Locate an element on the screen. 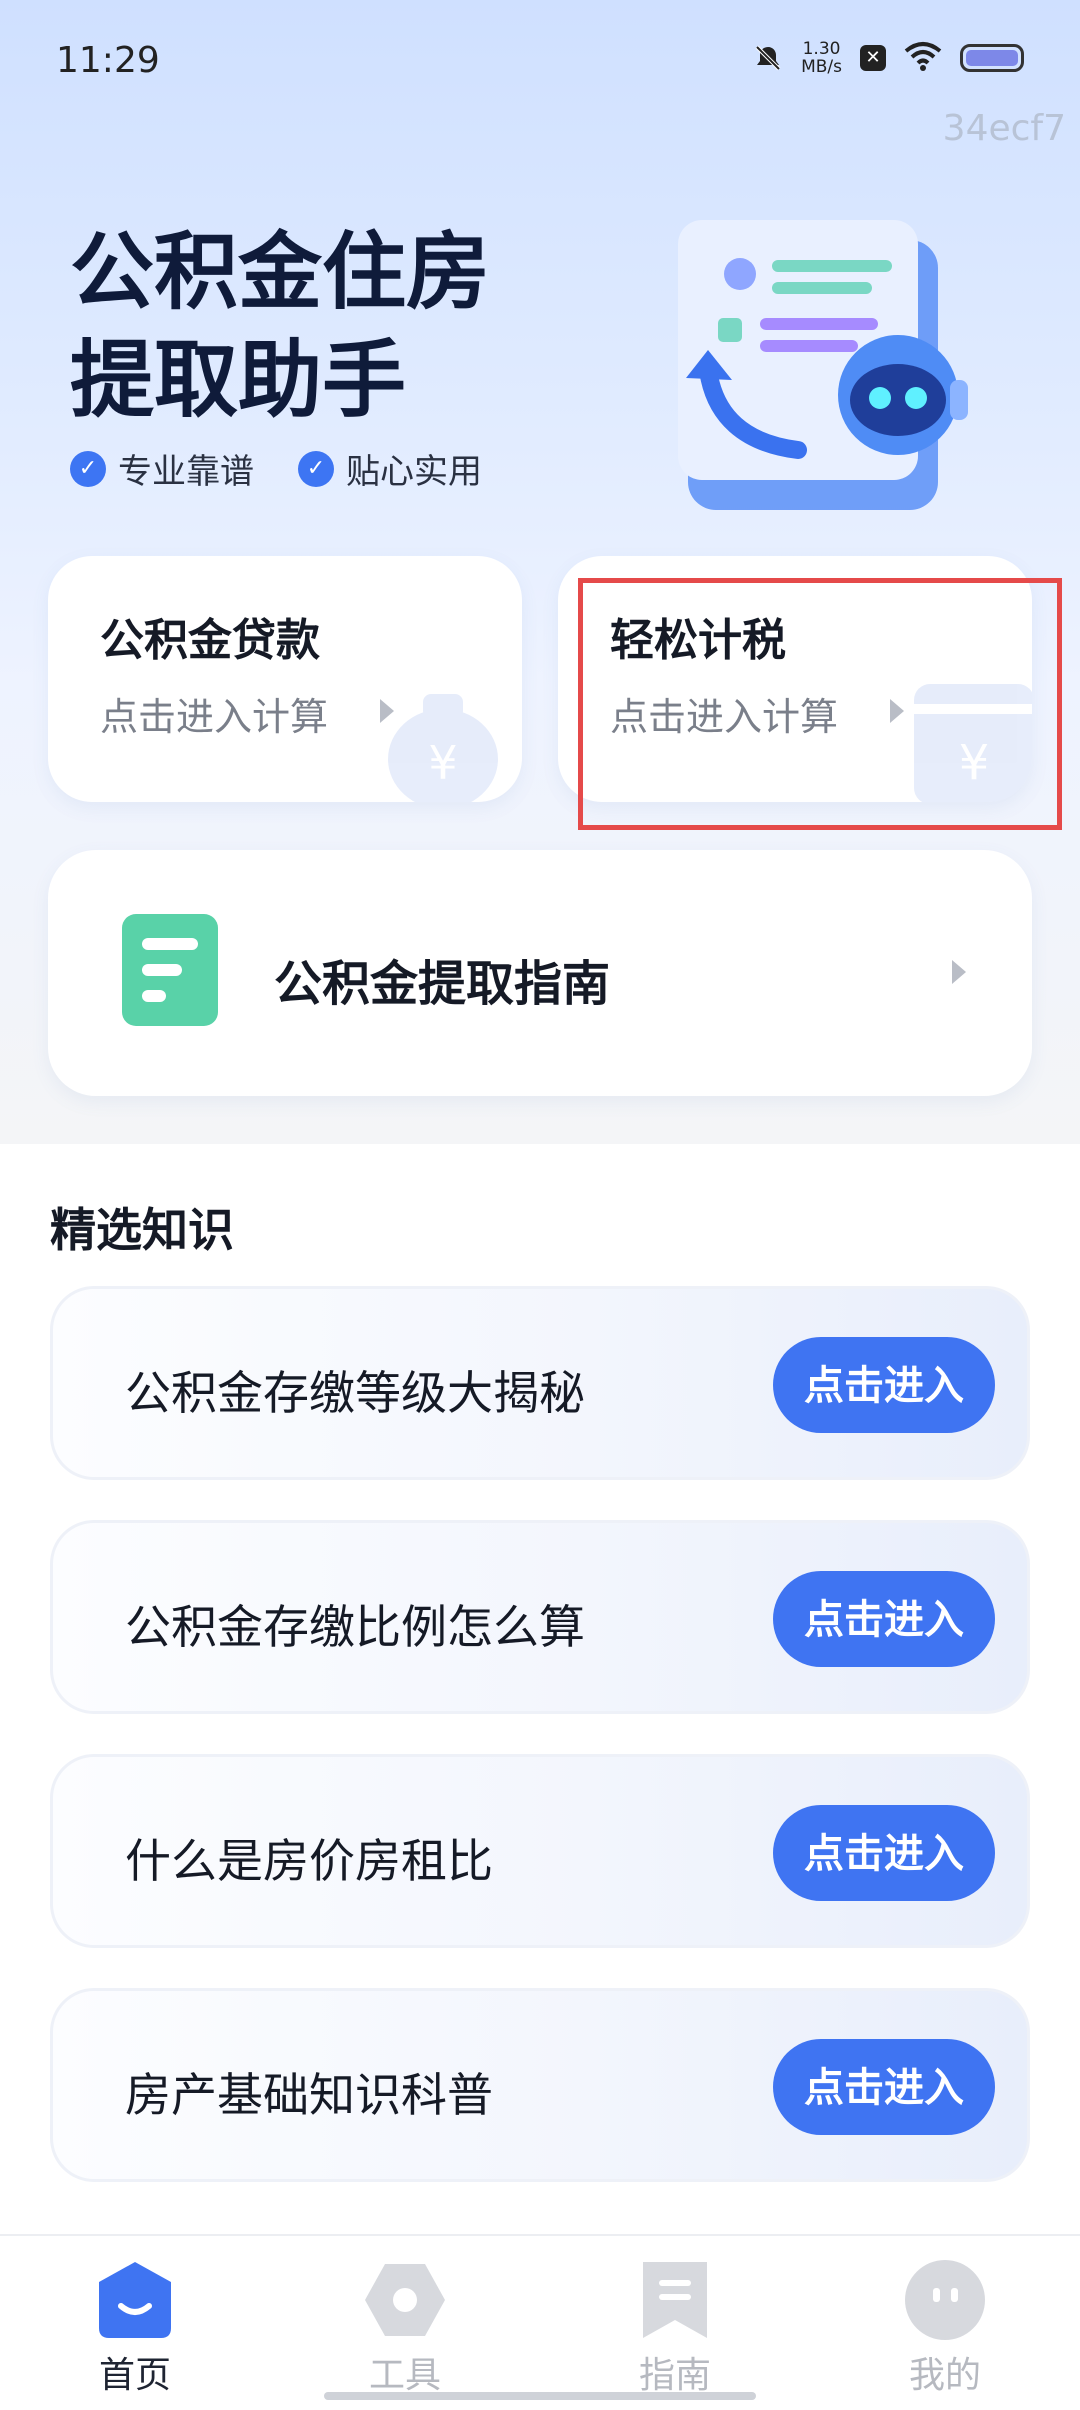 The width and height of the screenshot is (1080, 2410). highlight-box is located at coordinates (820, 704).